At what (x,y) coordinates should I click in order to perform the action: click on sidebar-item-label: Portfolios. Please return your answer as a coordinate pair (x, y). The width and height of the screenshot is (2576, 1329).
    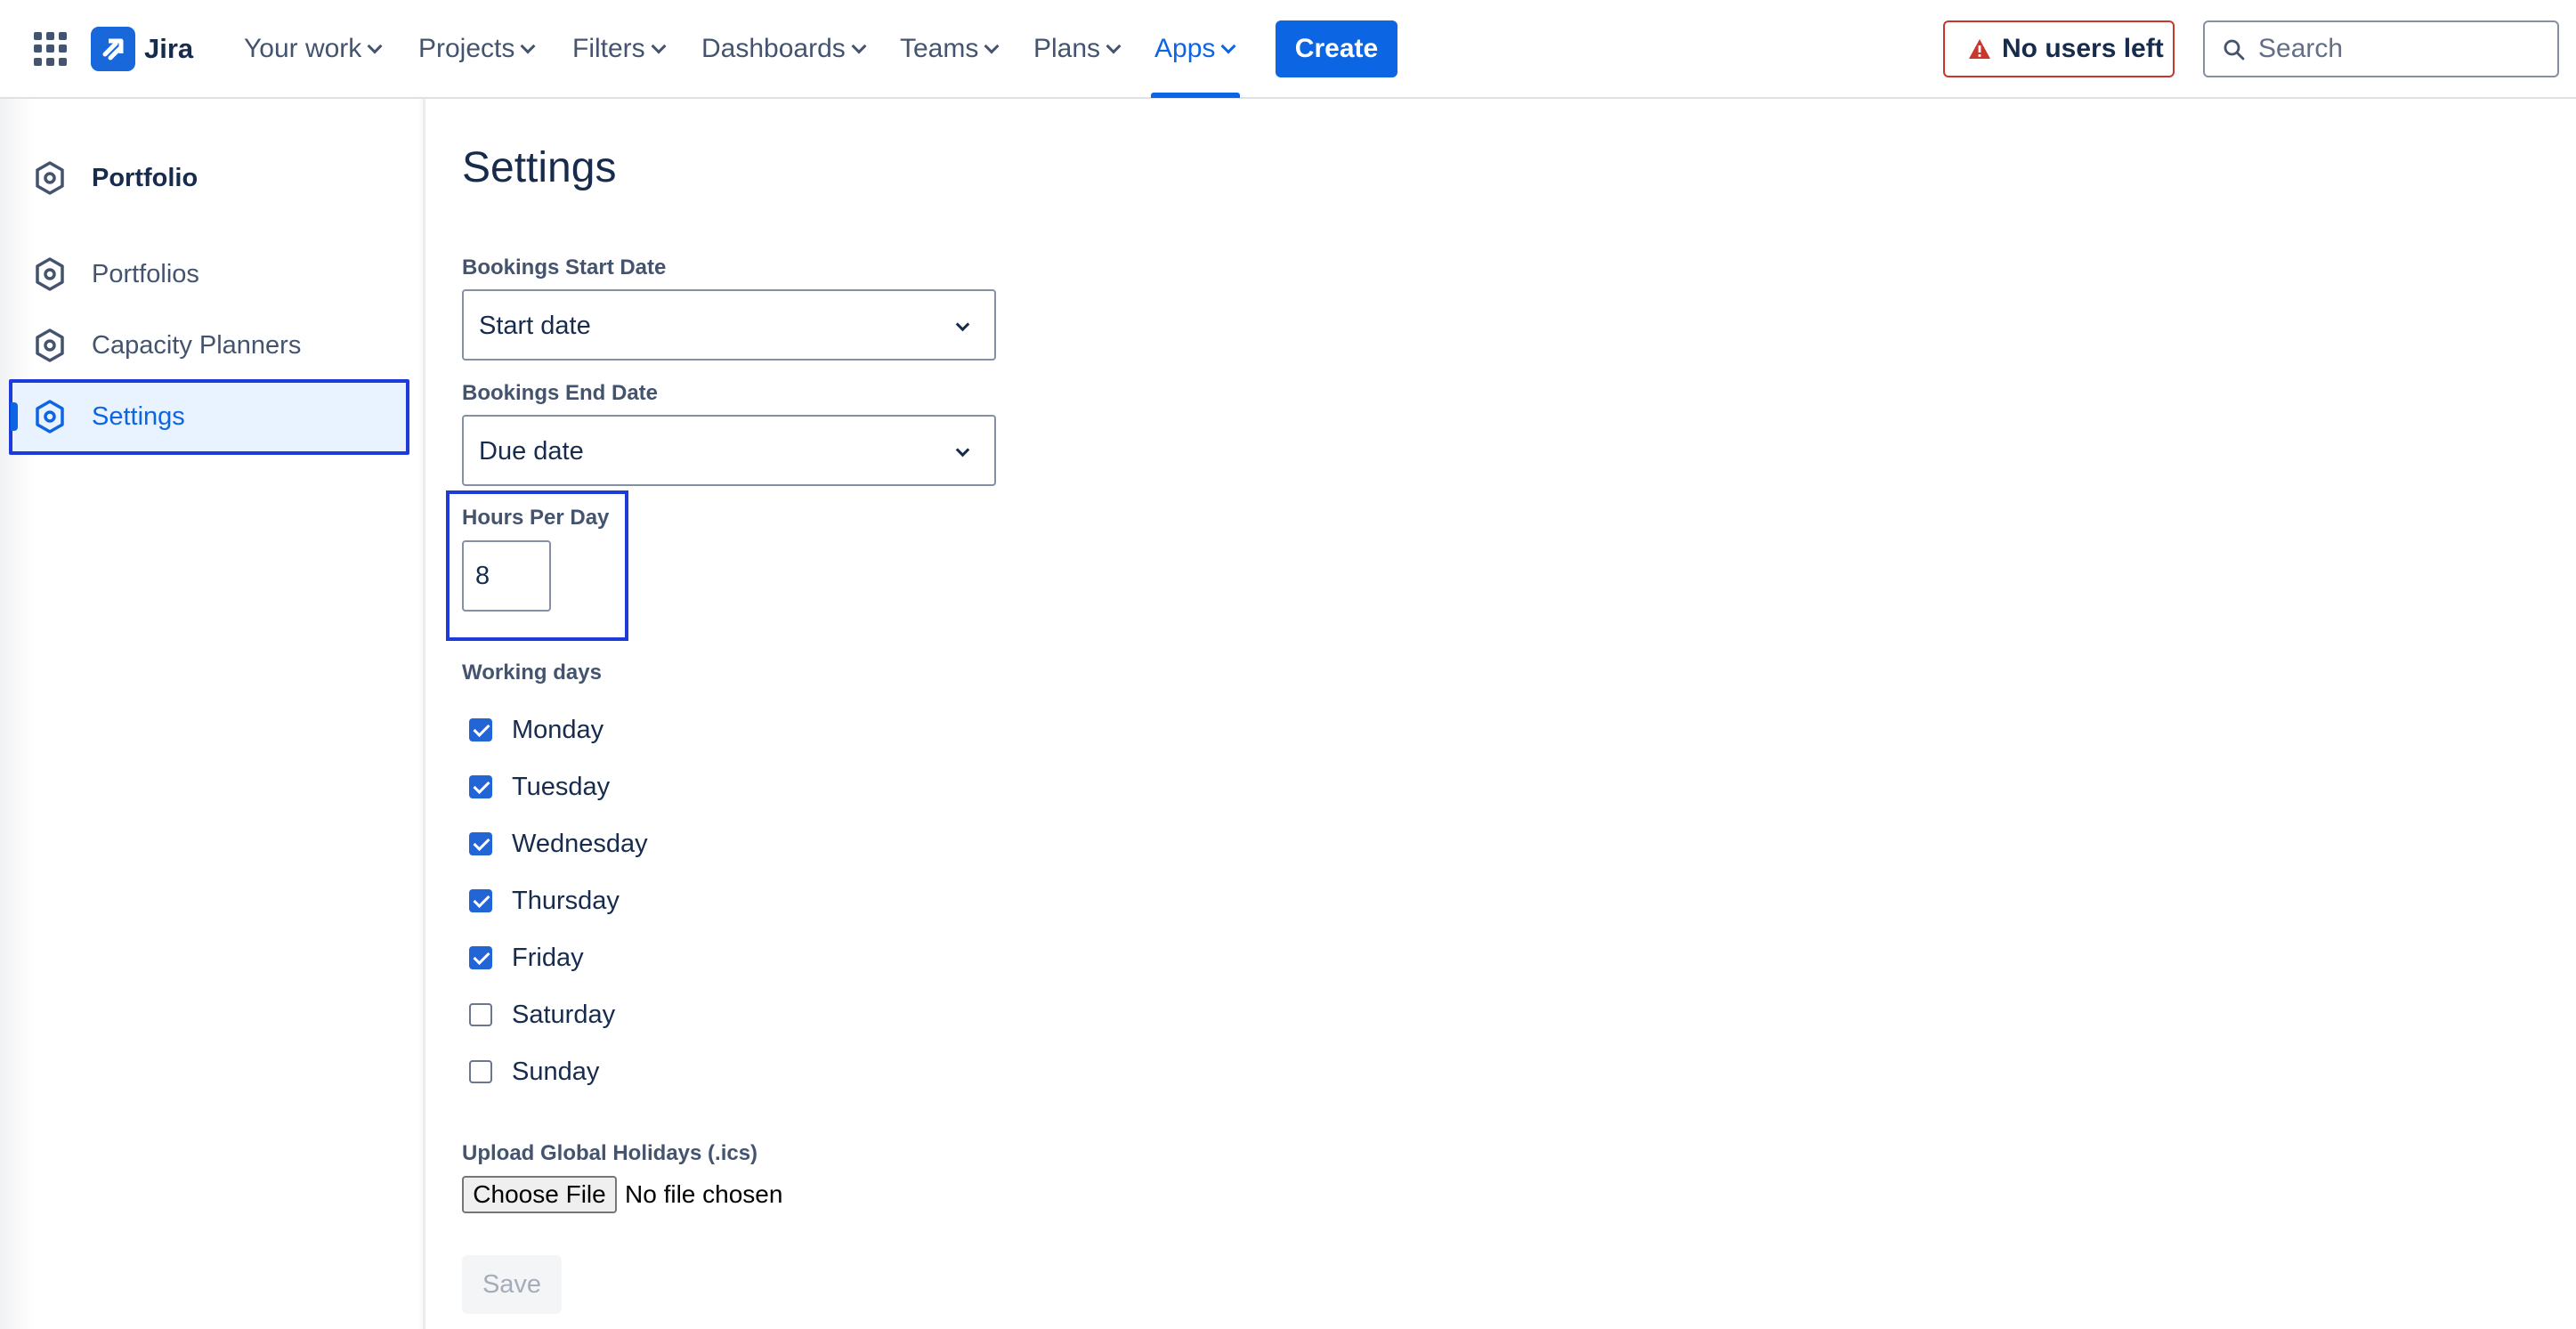
    Looking at the image, I should click on (146, 274).